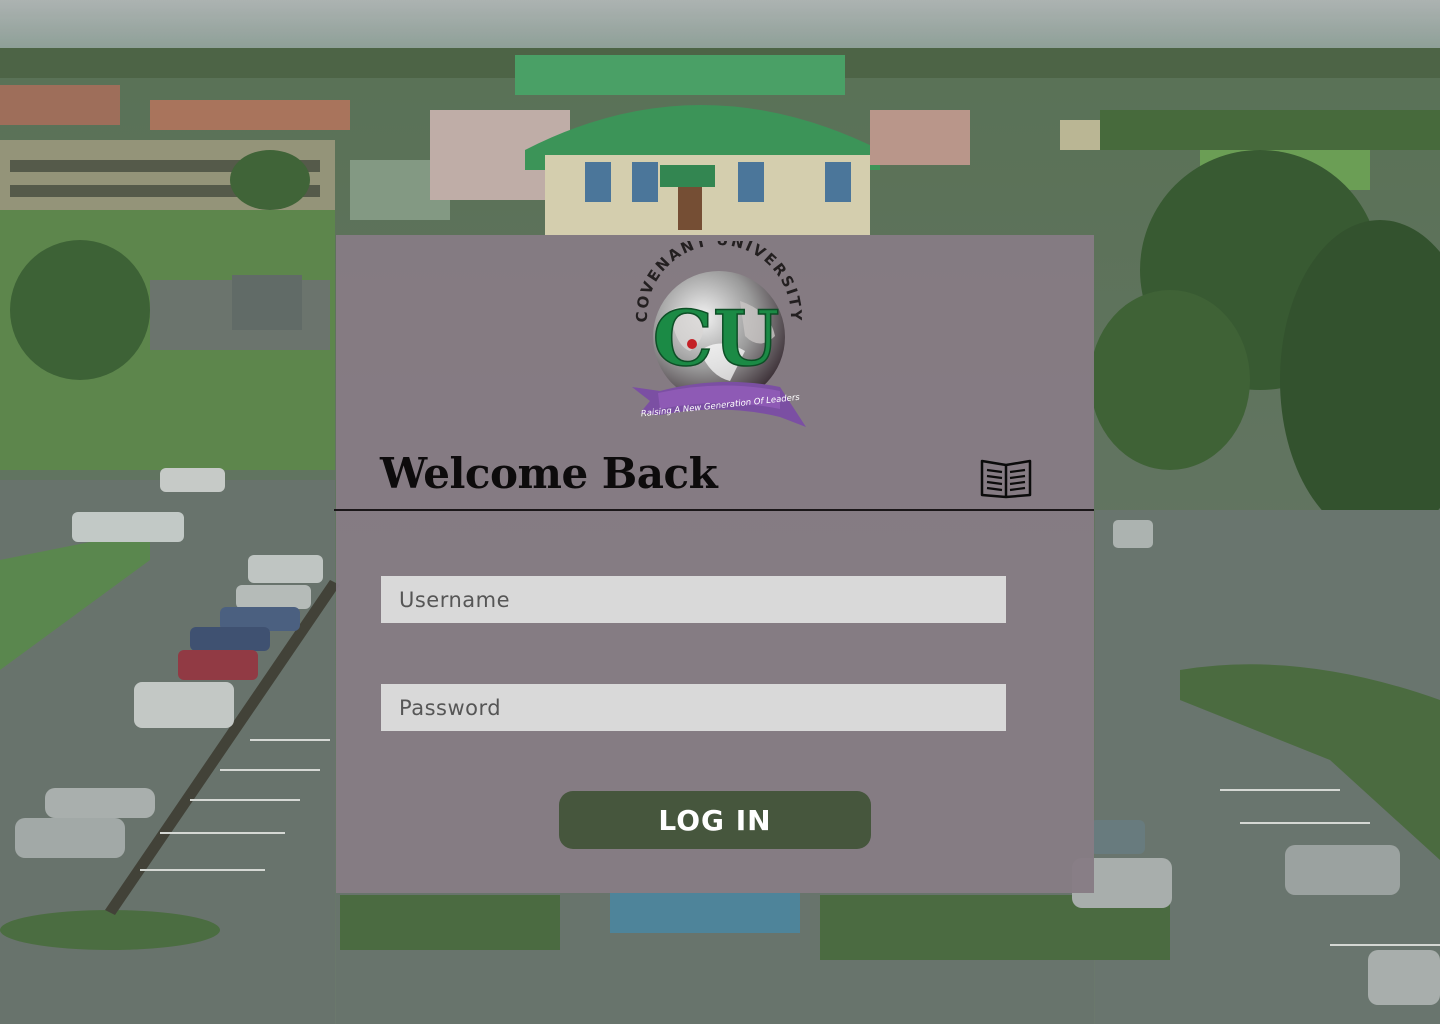 The height and width of the screenshot is (1024, 1440). What do you see at coordinates (714, 510) in the screenshot?
I see `title-divider` at bounding box center [714, 510].